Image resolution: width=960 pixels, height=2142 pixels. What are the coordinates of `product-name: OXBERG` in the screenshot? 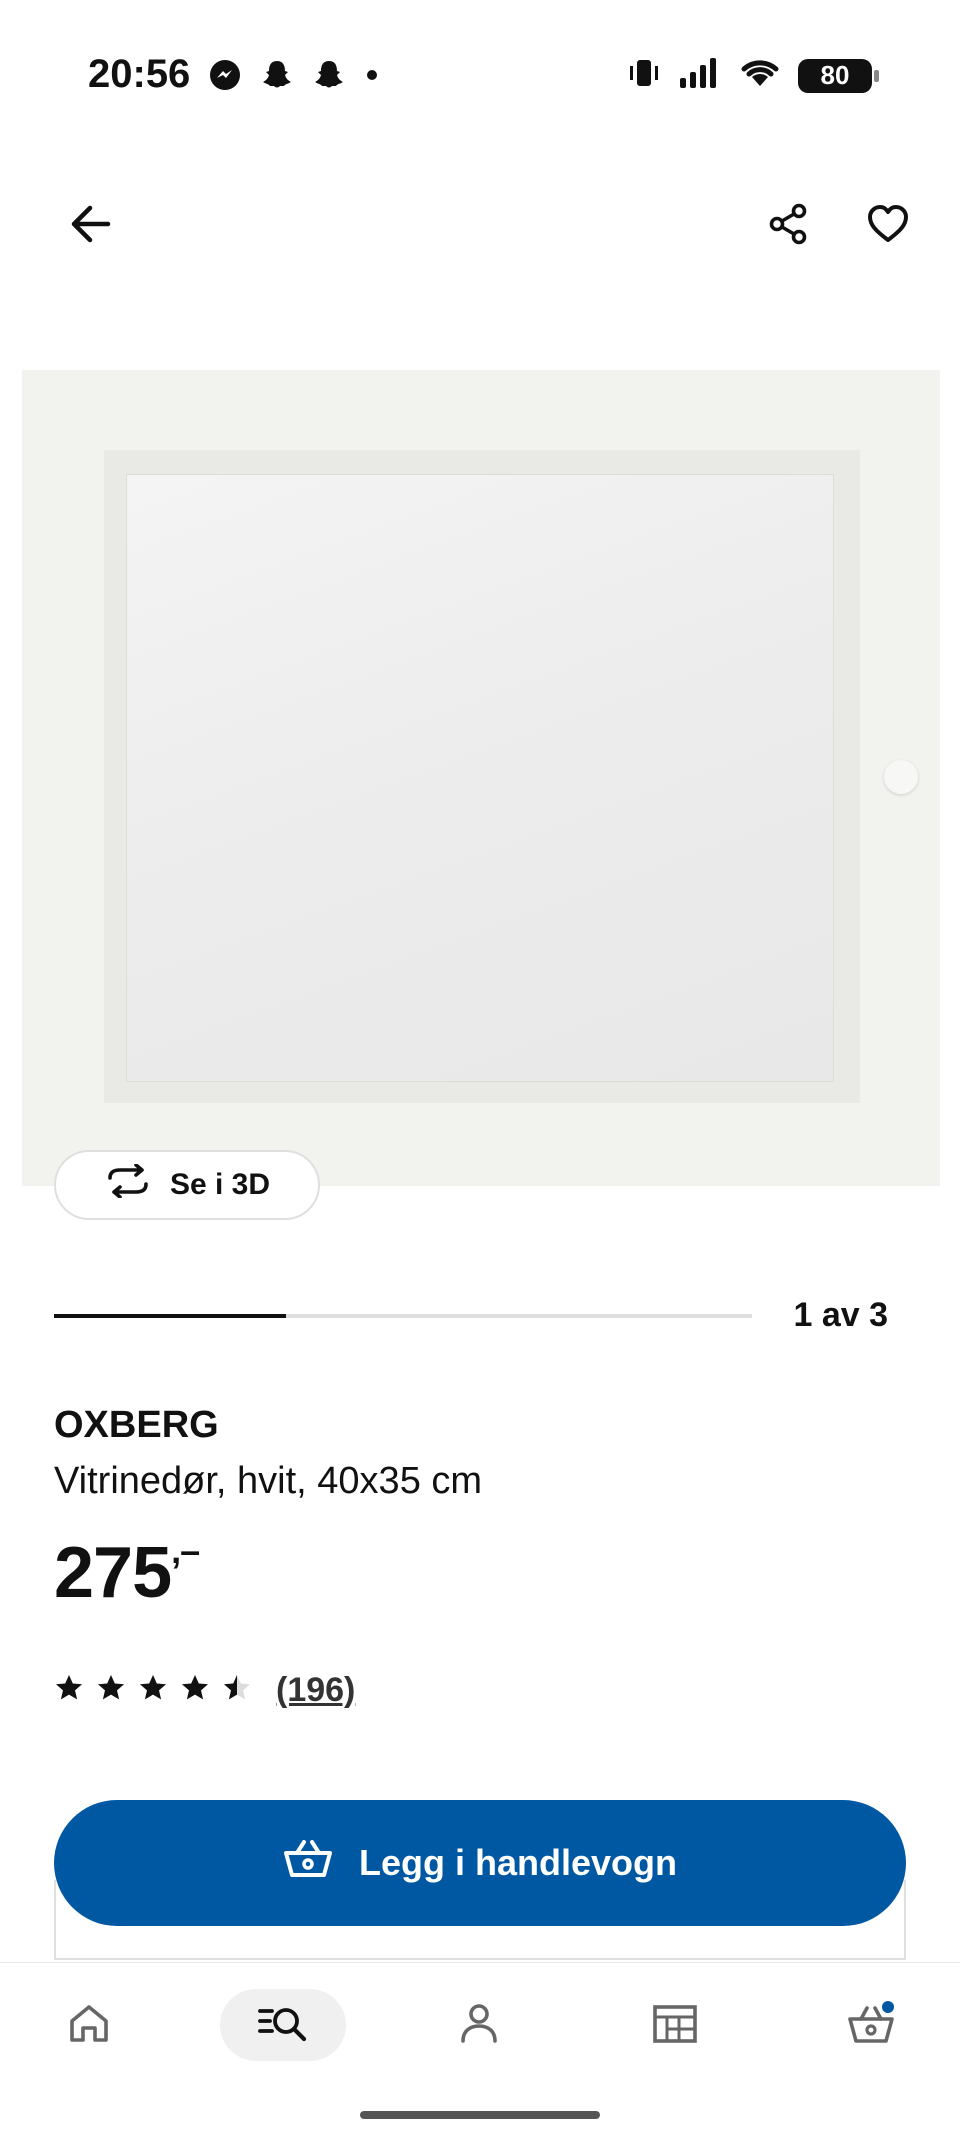 It's located at (136, 1425).